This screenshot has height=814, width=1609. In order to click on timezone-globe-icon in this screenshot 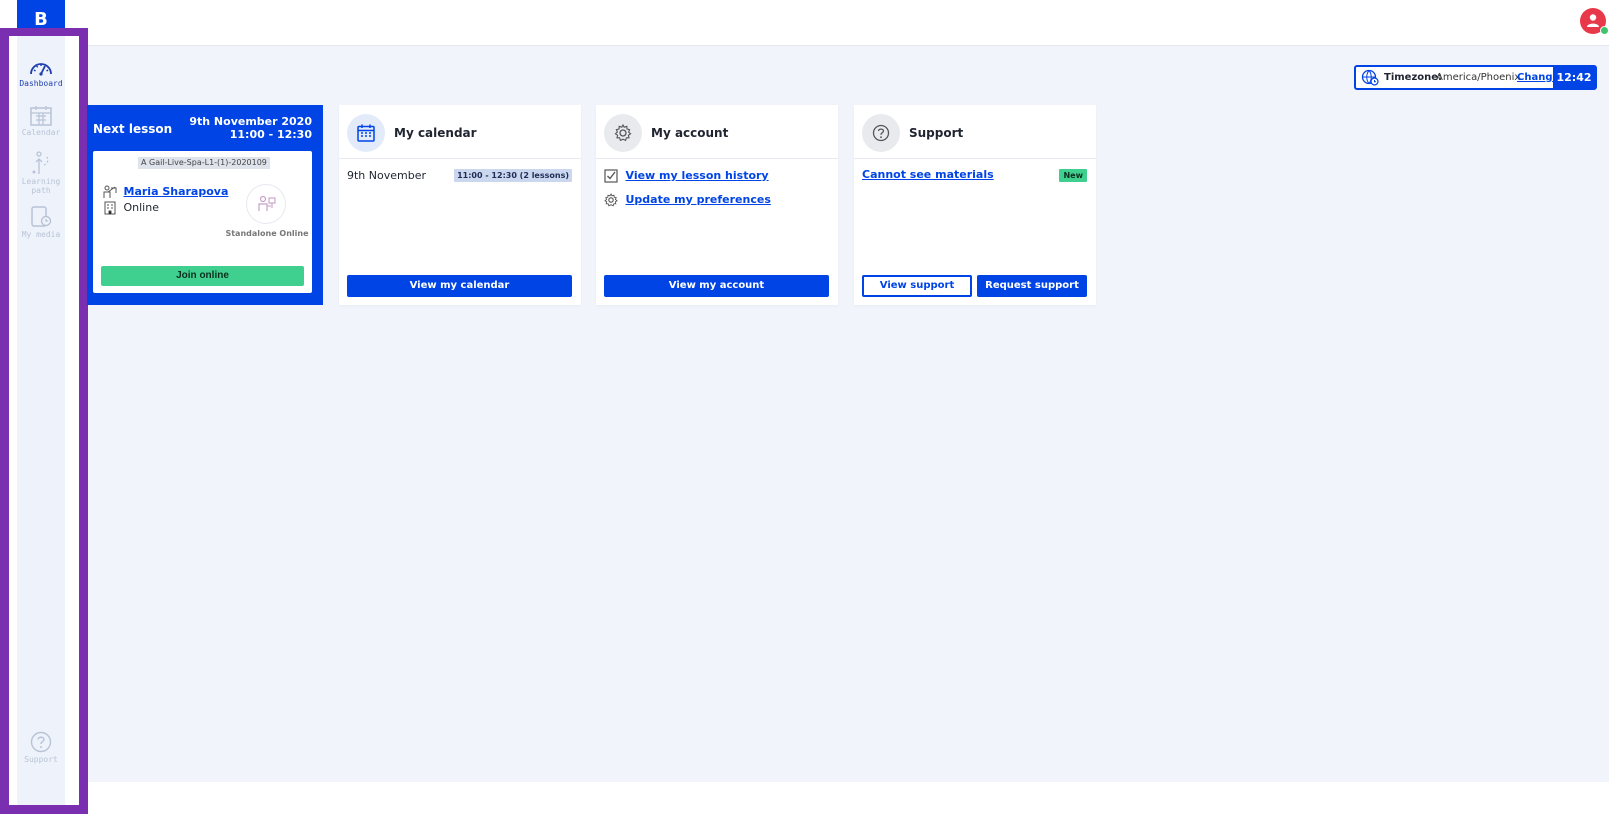, I will do `click(1370, 79)`.